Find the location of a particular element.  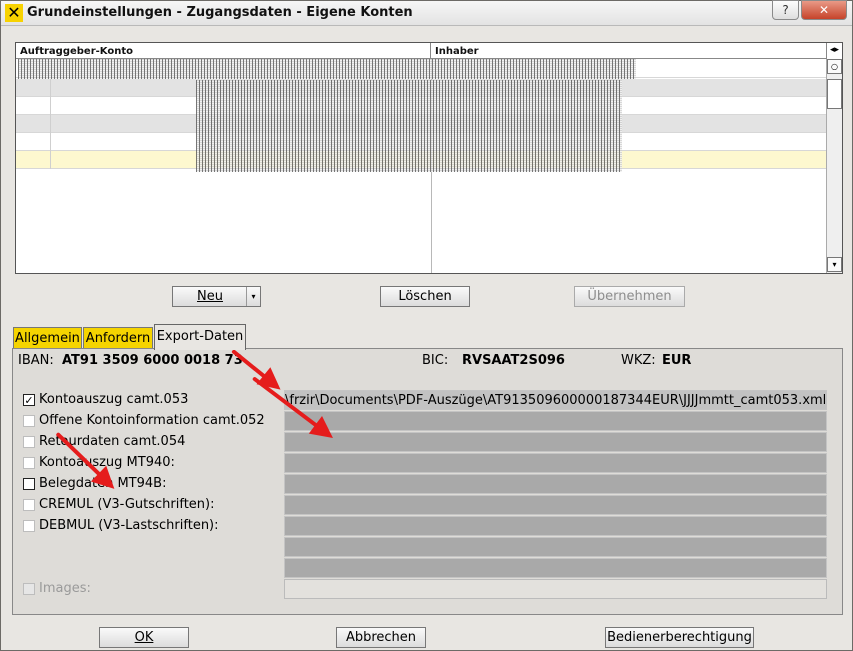

ok-button: OK is located at coordinates (144, 637).